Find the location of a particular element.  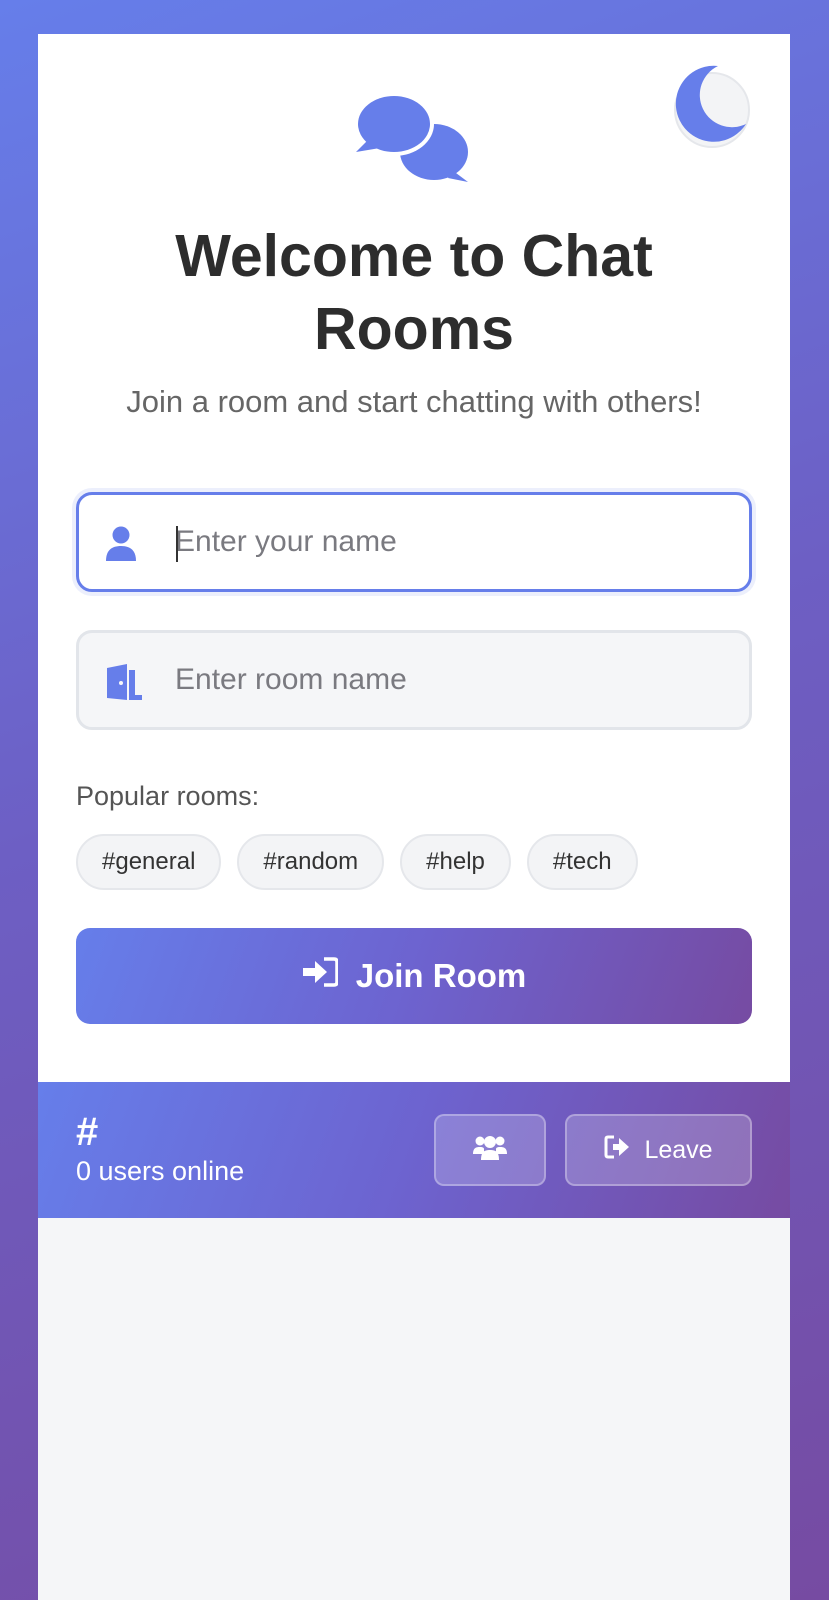

door-icon is located at coordinates (124, 684).